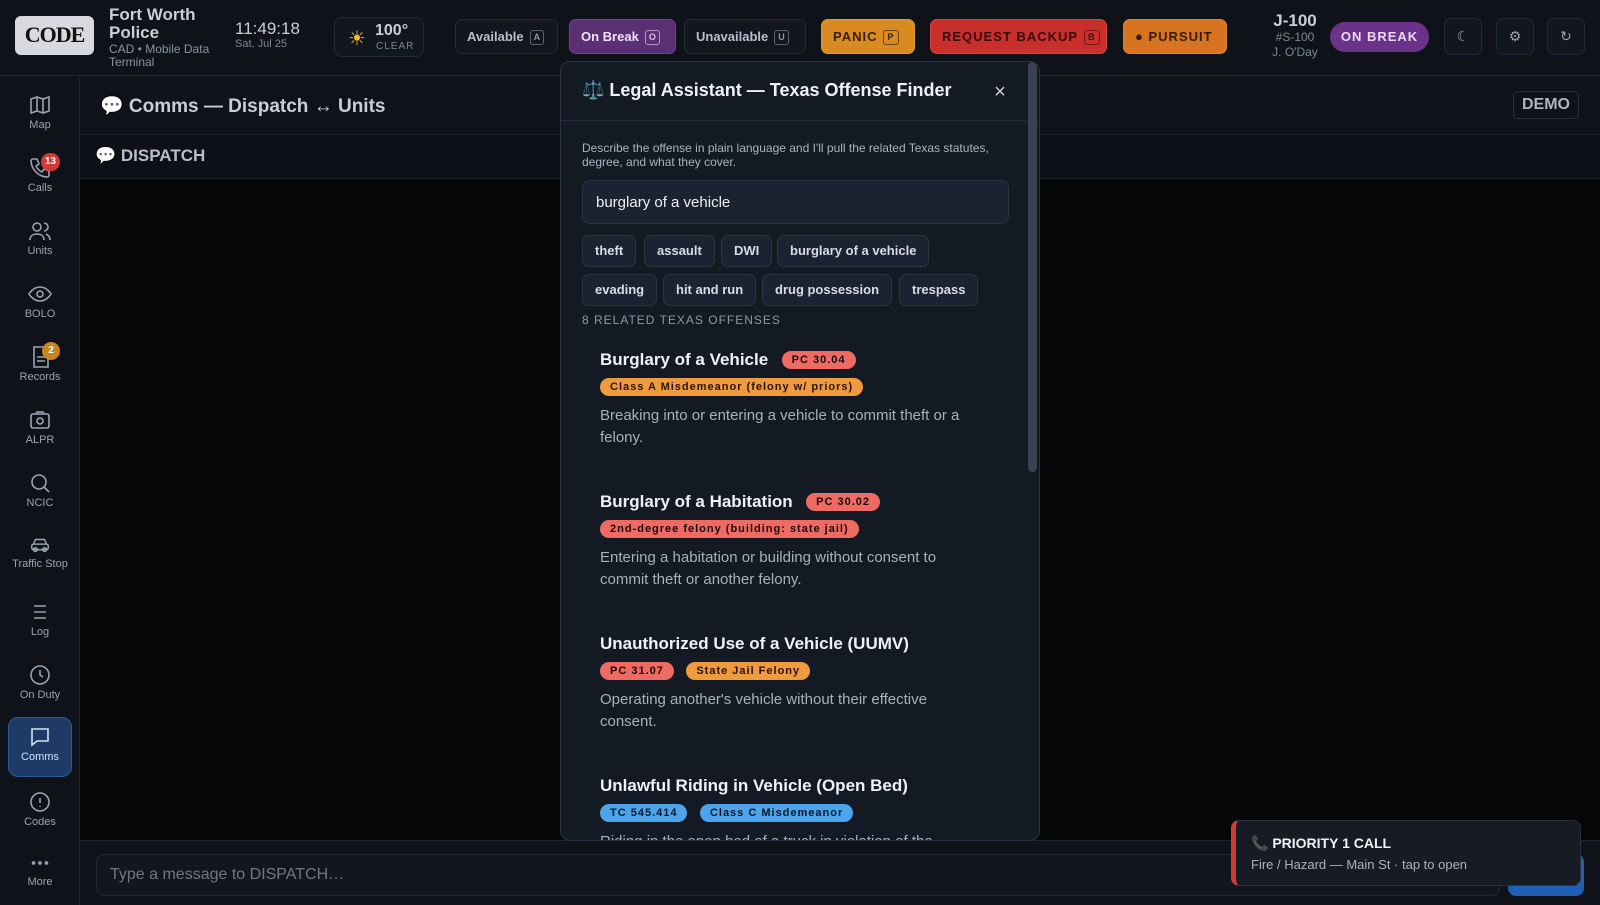 The image size is (1600, 905). I want to click on offense-title: Burglary of a Vehicle, so click(684, 359).